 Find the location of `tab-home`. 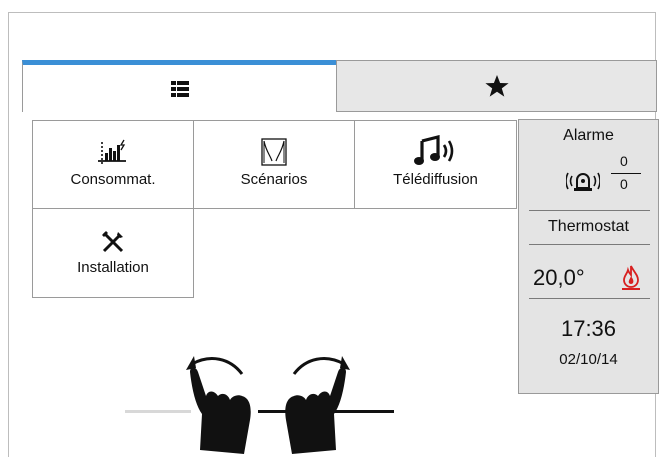

tab-home is located at coordinates (179, 86).